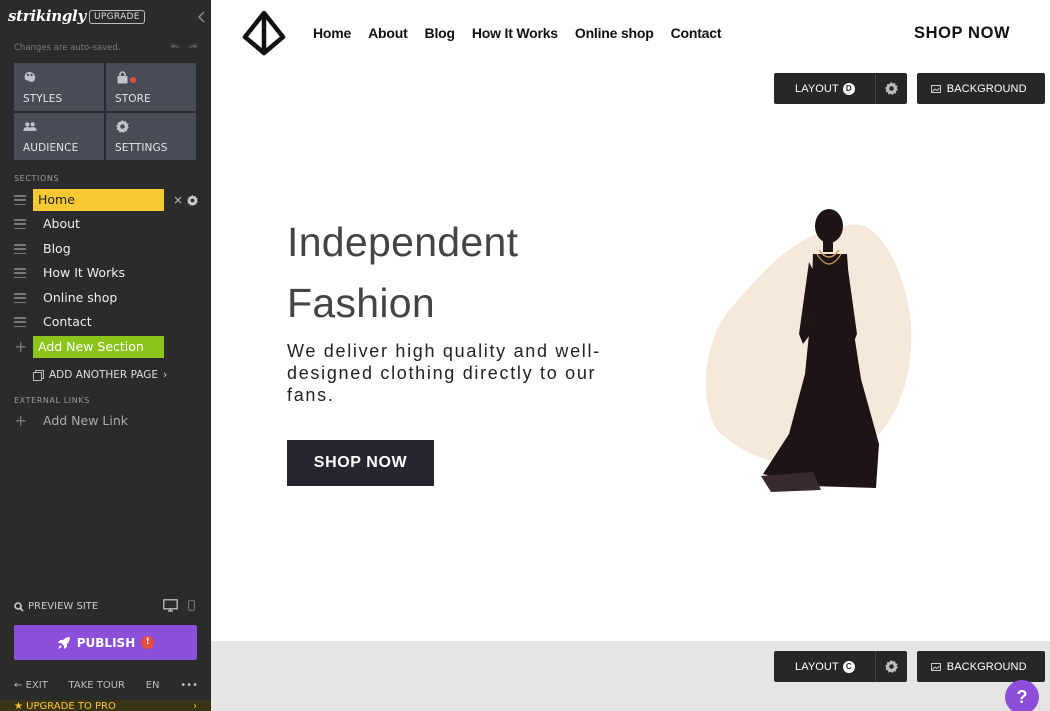 The image size is (1050, 711). Describe the element at coordinates (18, 685) in the screenshot. I see `arrow-left-icon: ←` at that location.